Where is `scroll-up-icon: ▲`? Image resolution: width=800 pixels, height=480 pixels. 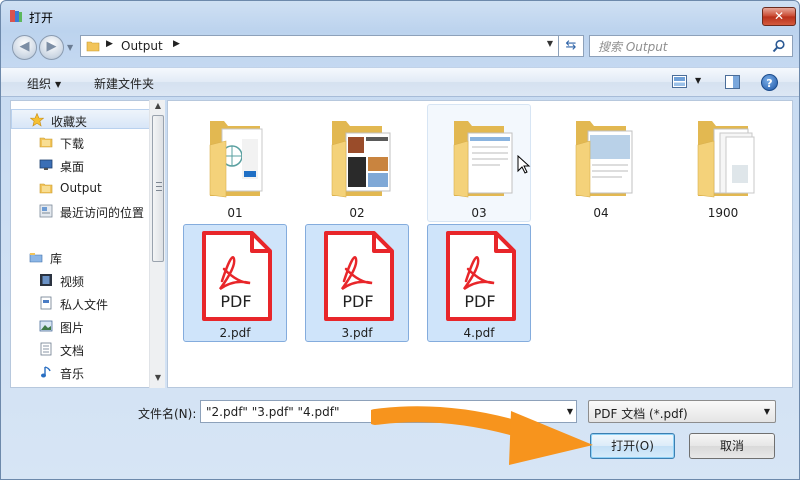 scroll-up-icon: ▲ is located at coordinates (158, 108).